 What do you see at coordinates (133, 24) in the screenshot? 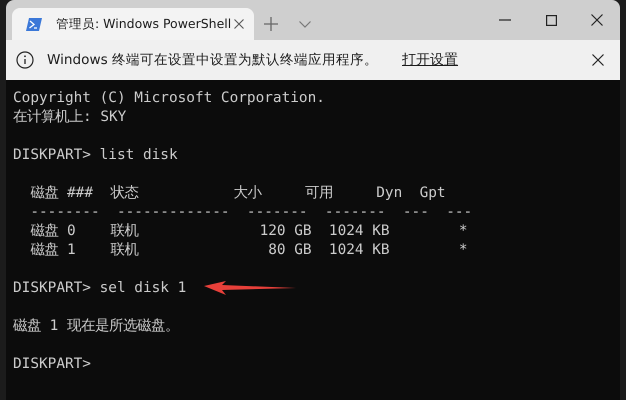
I see `terminal-tab: 管理员: Windows PowerShell` at bounding box center [133, 24].